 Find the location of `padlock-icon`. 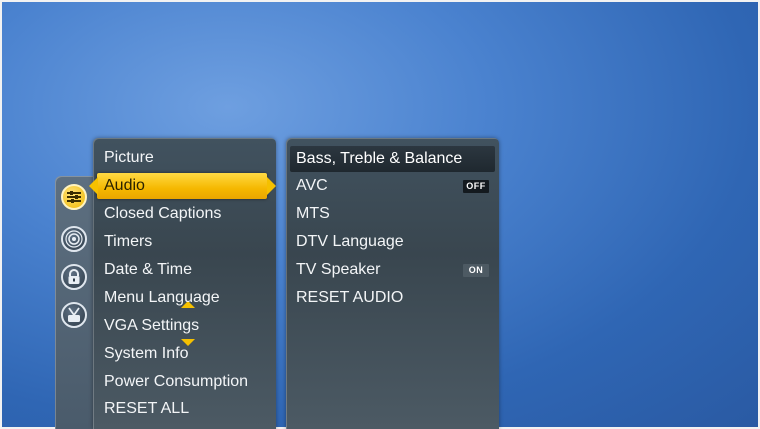

padlock-icon is located at coordinates (74, 277).